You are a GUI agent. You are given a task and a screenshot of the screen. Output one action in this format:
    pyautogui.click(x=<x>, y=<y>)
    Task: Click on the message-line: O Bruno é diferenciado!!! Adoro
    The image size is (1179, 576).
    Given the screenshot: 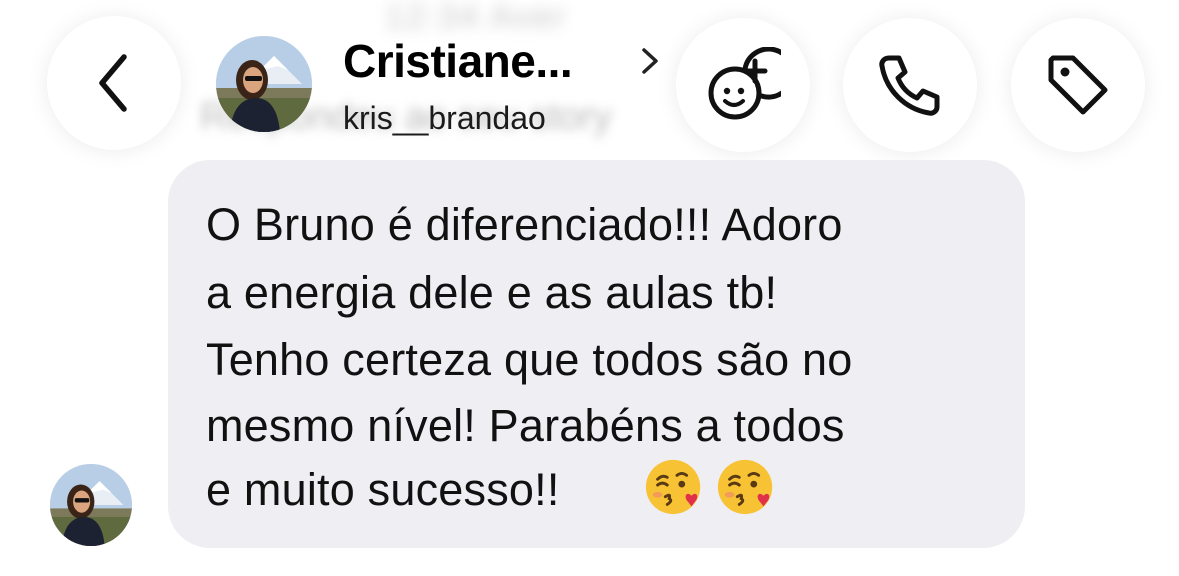 What is the action you would take?
    pyautogui.click(x=524, y=224)
    